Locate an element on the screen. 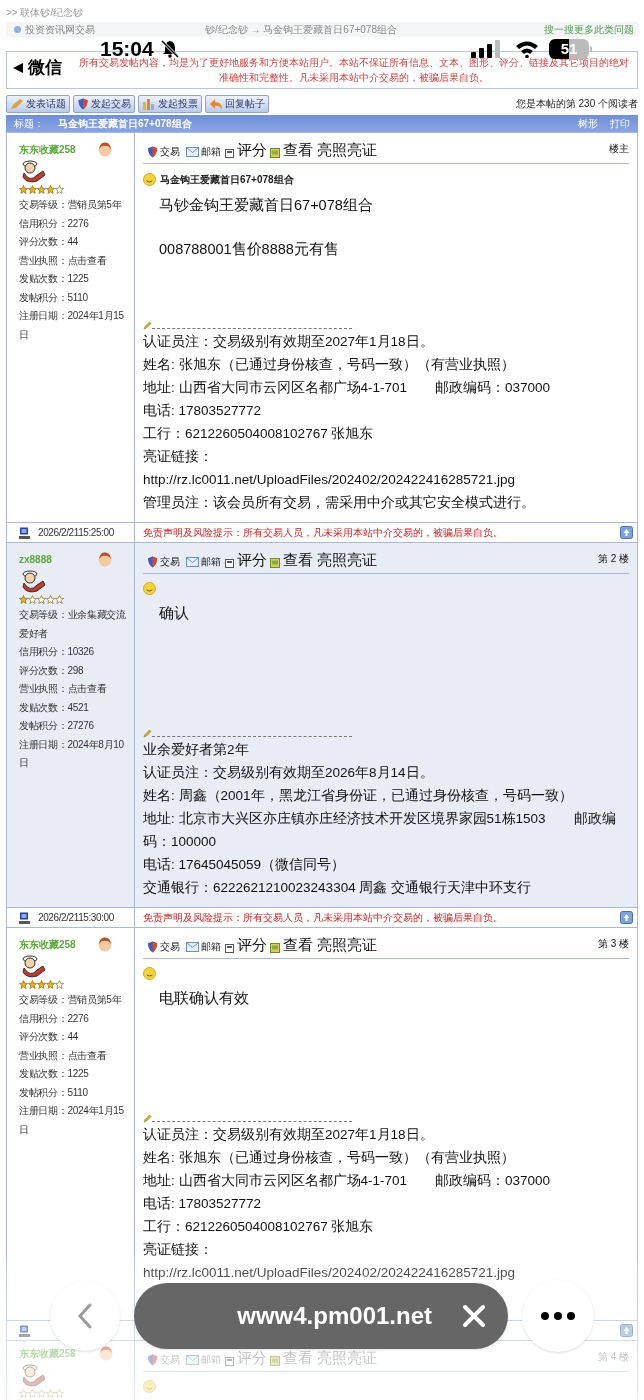 The image size is (644, 1400). more-icon is located at coordinates (558, 1316).